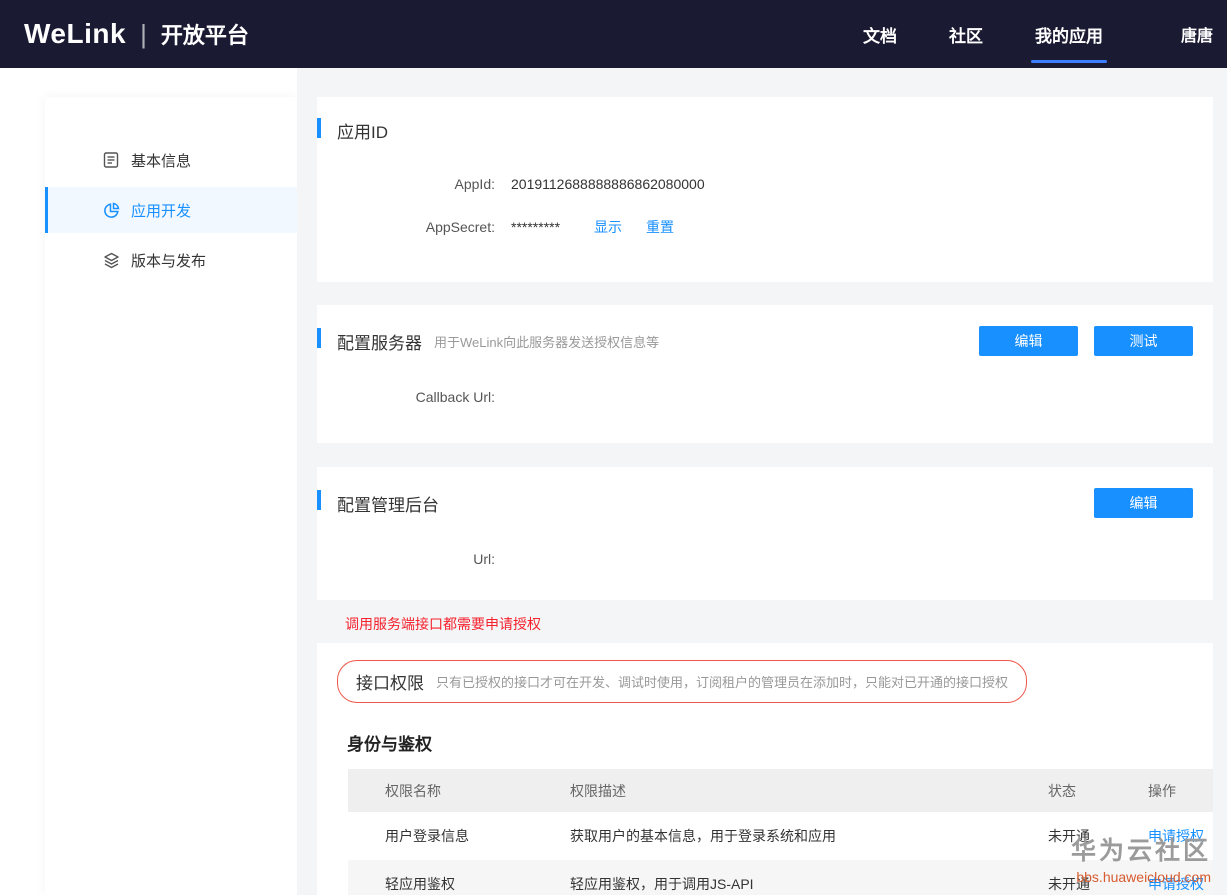 This screenshot has width=1227, height=895. What do you see at coordinates (1068, 39) in the screenshot?
I see `nav-link-my-apps: 我的应用` at bounding box center [1068, 39].